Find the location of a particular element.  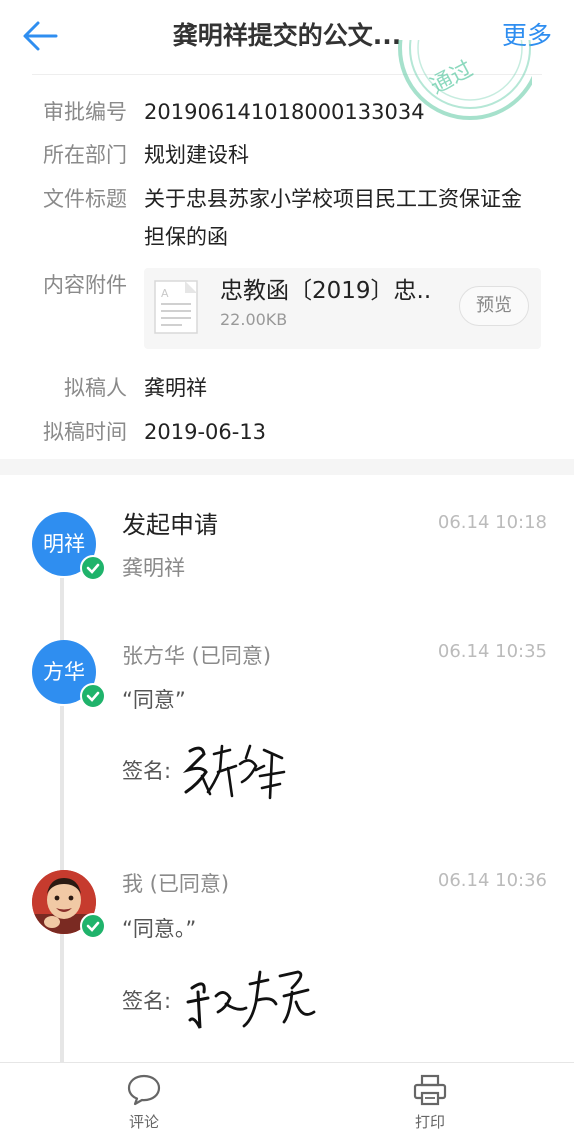

draft-time-value: 2019-06-13 is located at coordinates (205, 432).